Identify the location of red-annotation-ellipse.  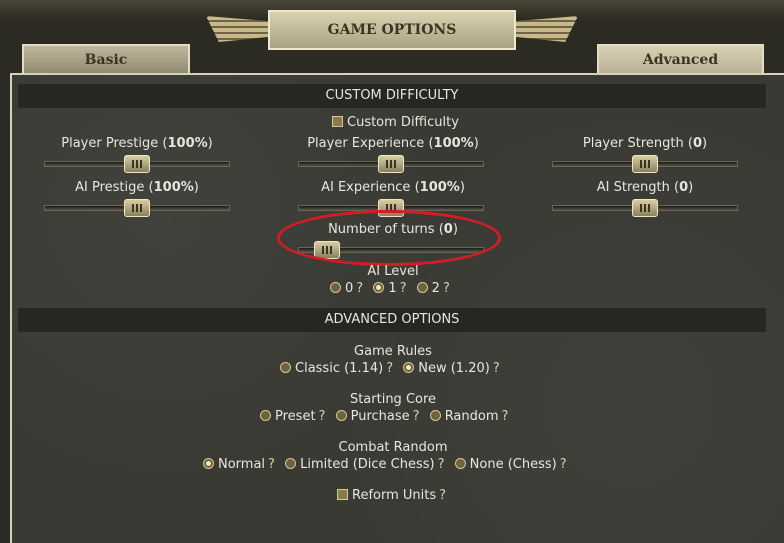
(389, 238).